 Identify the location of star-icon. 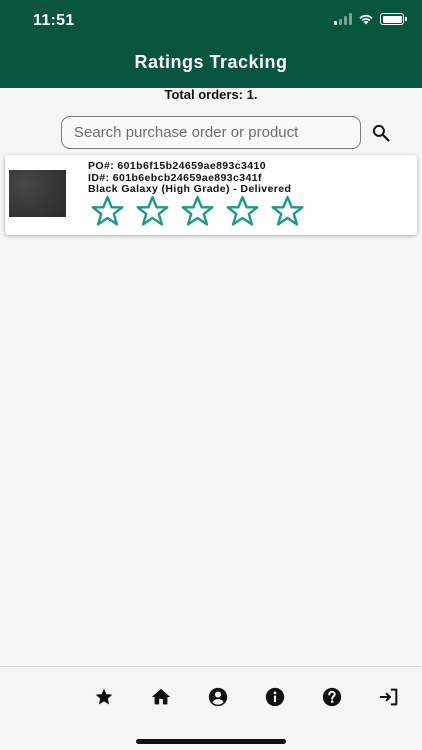
(104, 696).